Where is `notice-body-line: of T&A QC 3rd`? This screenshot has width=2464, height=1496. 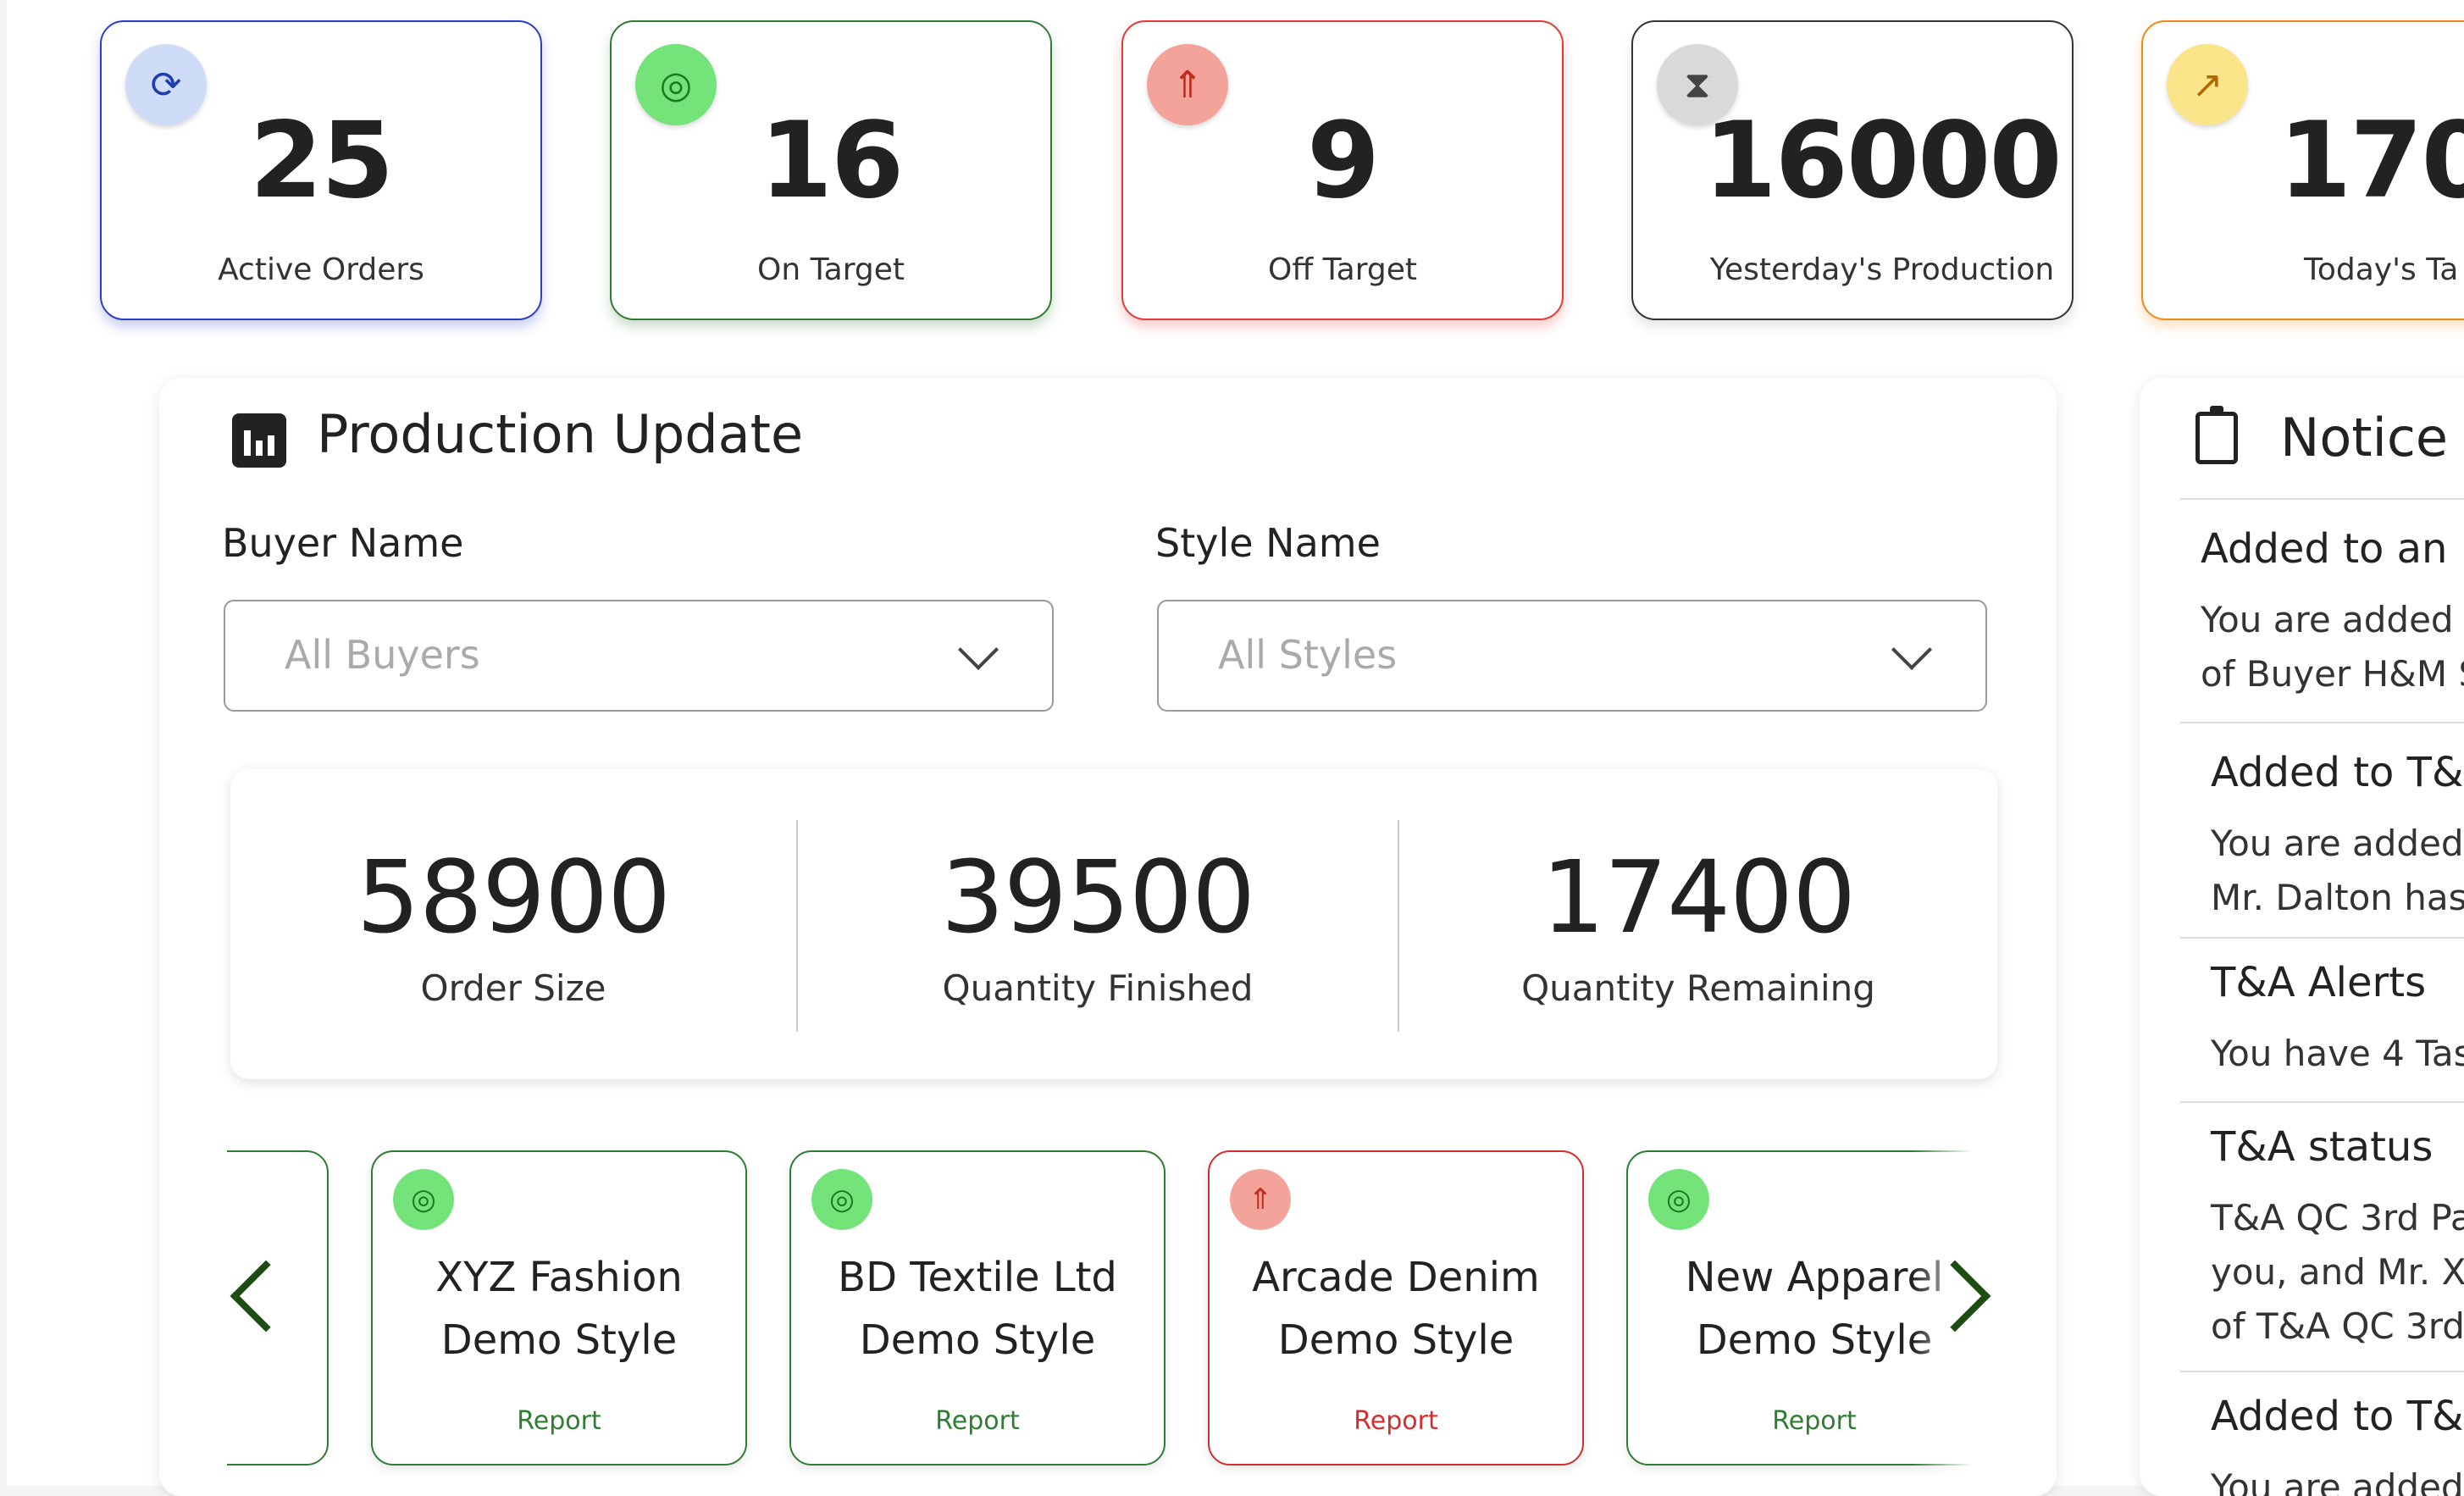 notice-body-line: of T&A QC 3rd is located at coordinates (2337, 1326).